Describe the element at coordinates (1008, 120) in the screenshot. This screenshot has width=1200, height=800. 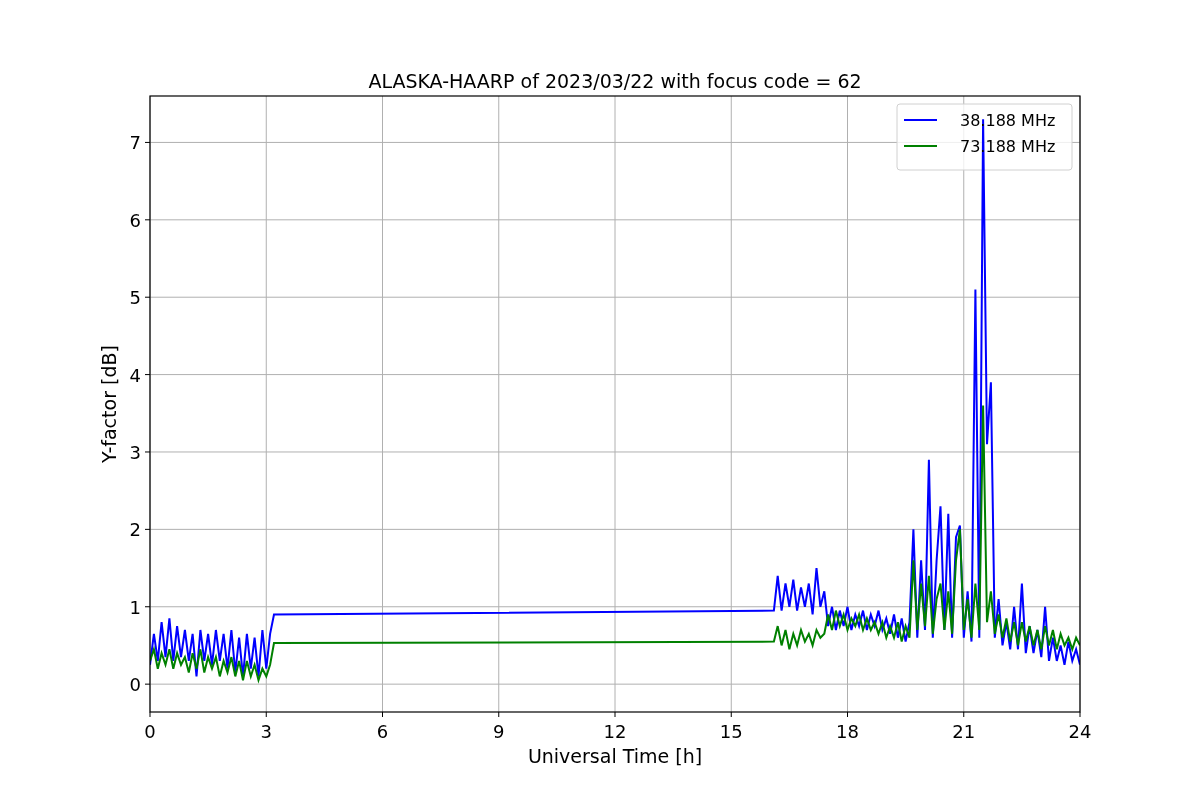
I see `legend-label: 38.188 MHz` at that location.